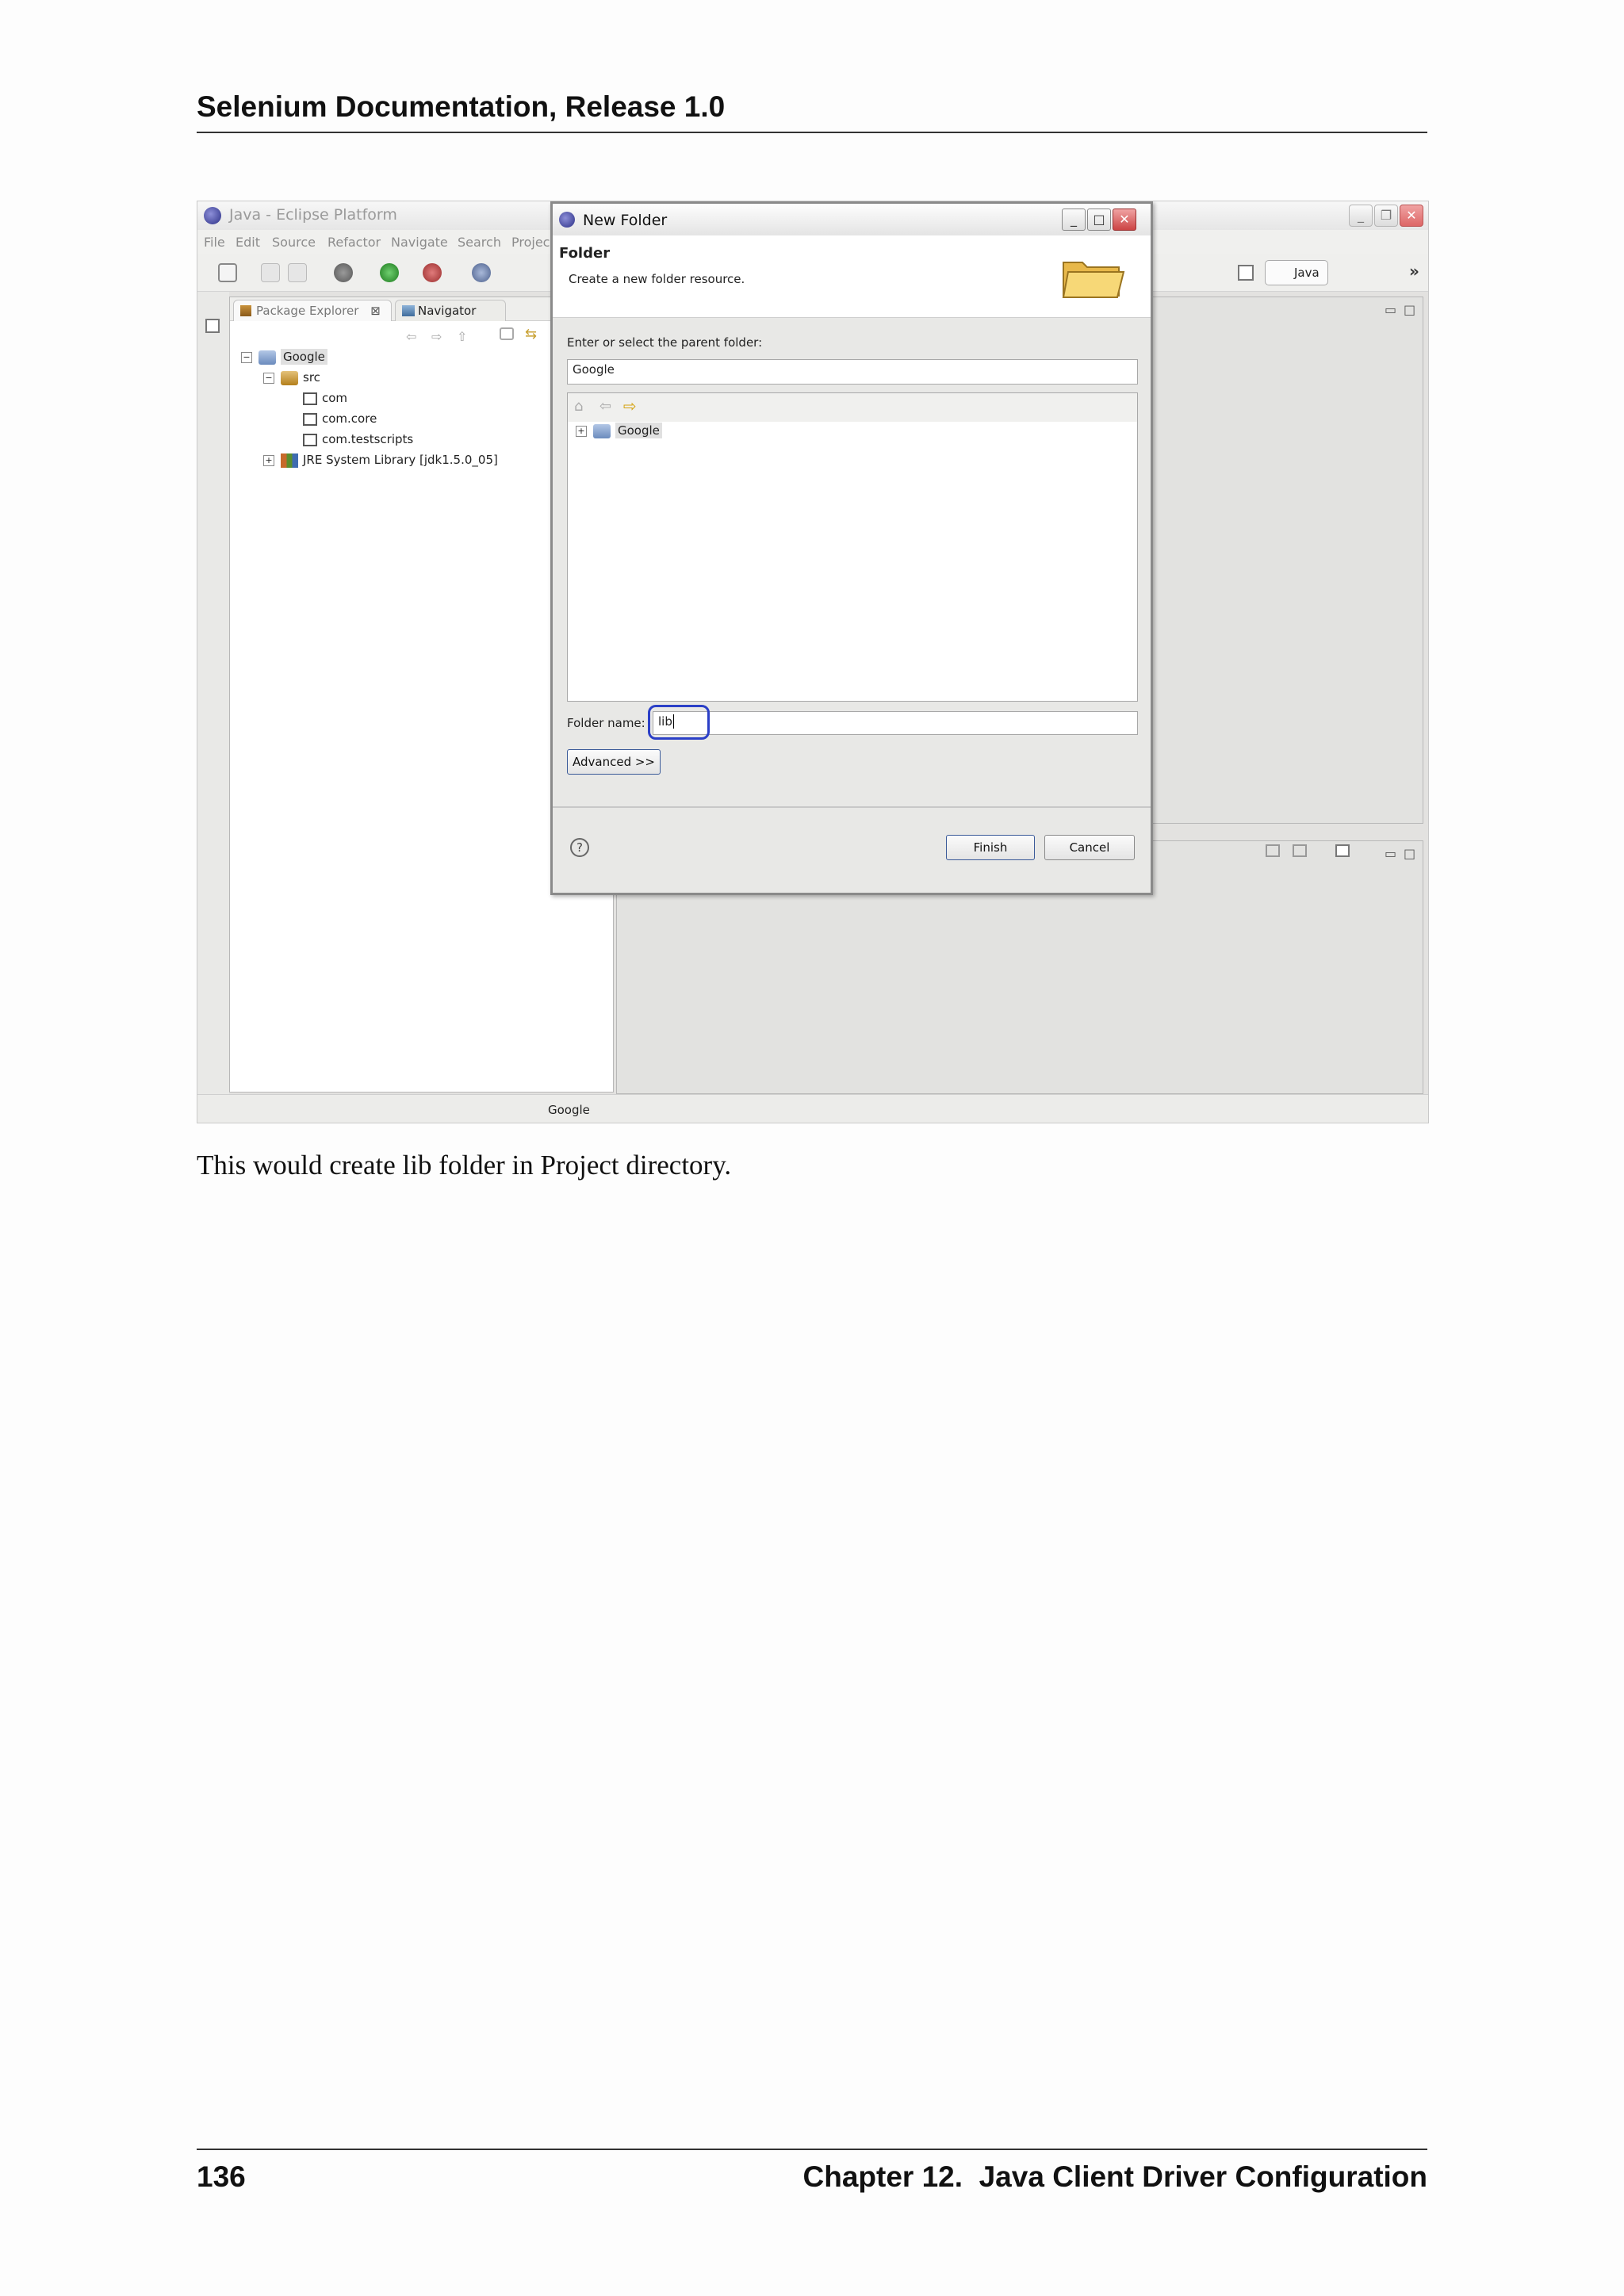 This screenshot has height=2296, width=1624. What do you see at coordinates (227, 272) in the screenshot?
I see `new-icon` at bounding box center [227, 272].